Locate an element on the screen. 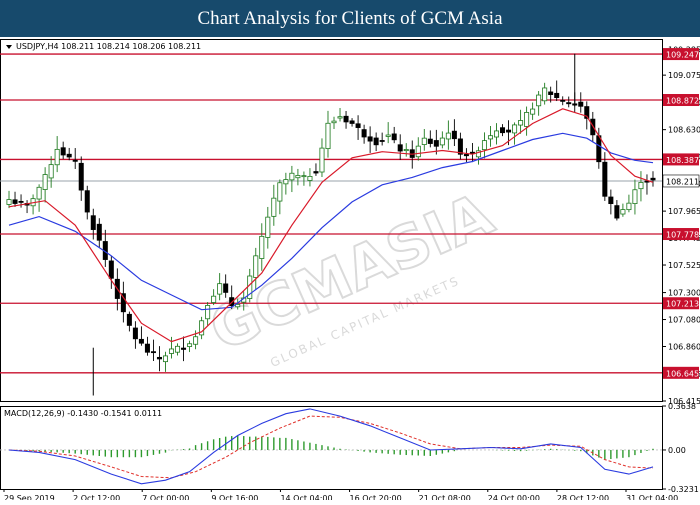  macd-main-line is located at coordinates (331, 446).